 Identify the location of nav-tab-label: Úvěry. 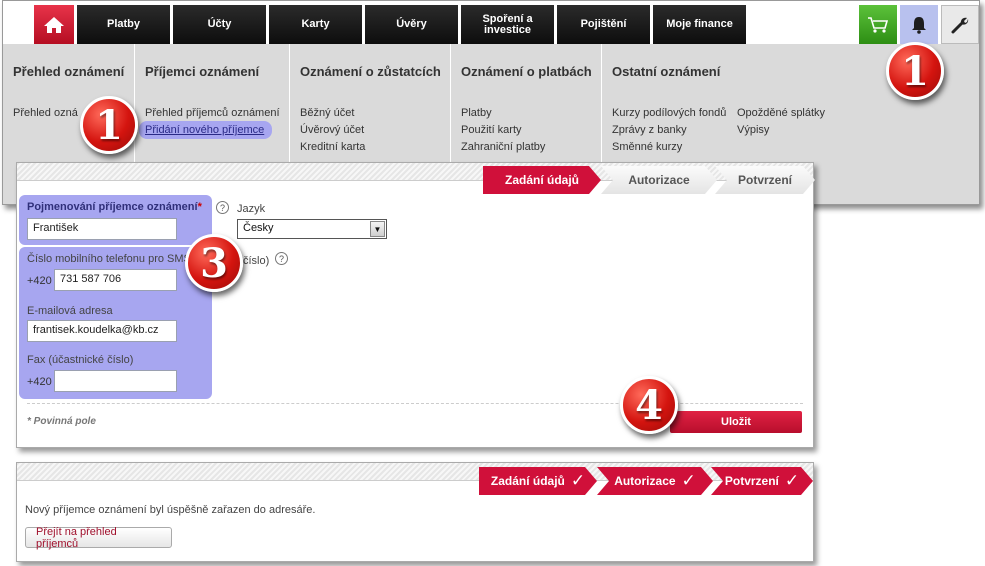
(411, 24).